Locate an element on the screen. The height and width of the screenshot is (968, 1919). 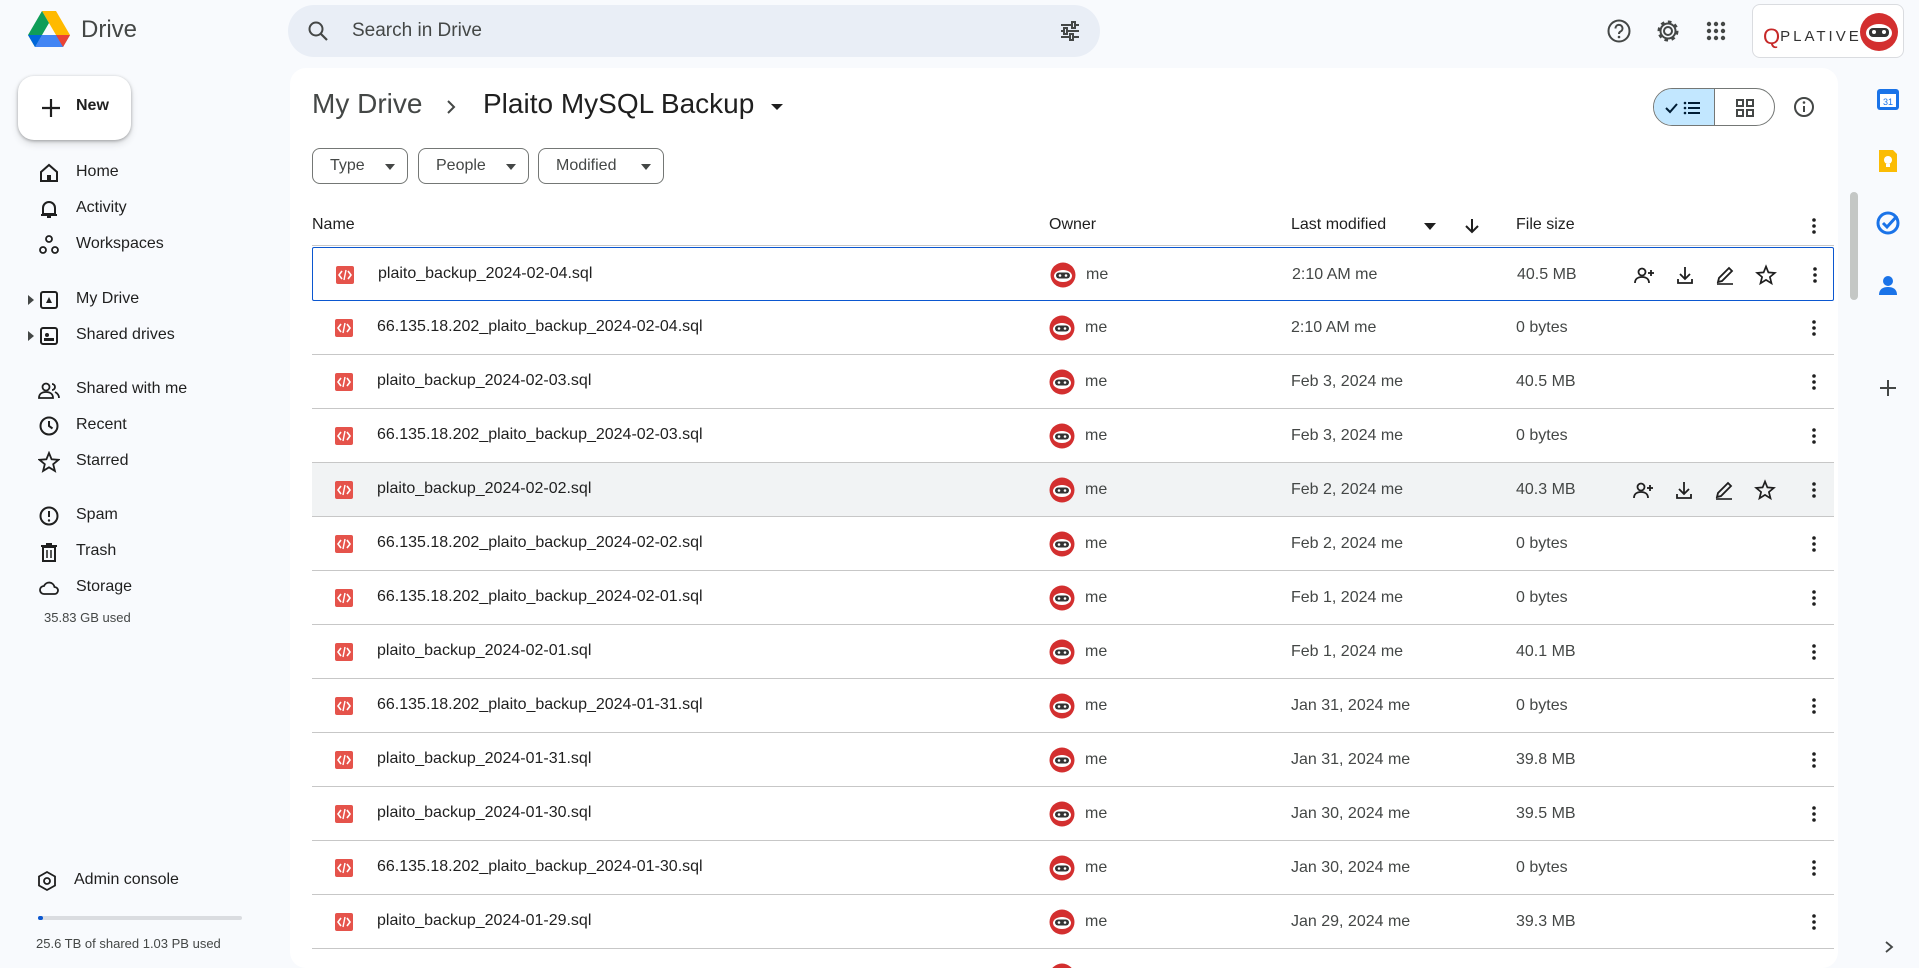
contacts-icon is located at coordinates (1888, 285).